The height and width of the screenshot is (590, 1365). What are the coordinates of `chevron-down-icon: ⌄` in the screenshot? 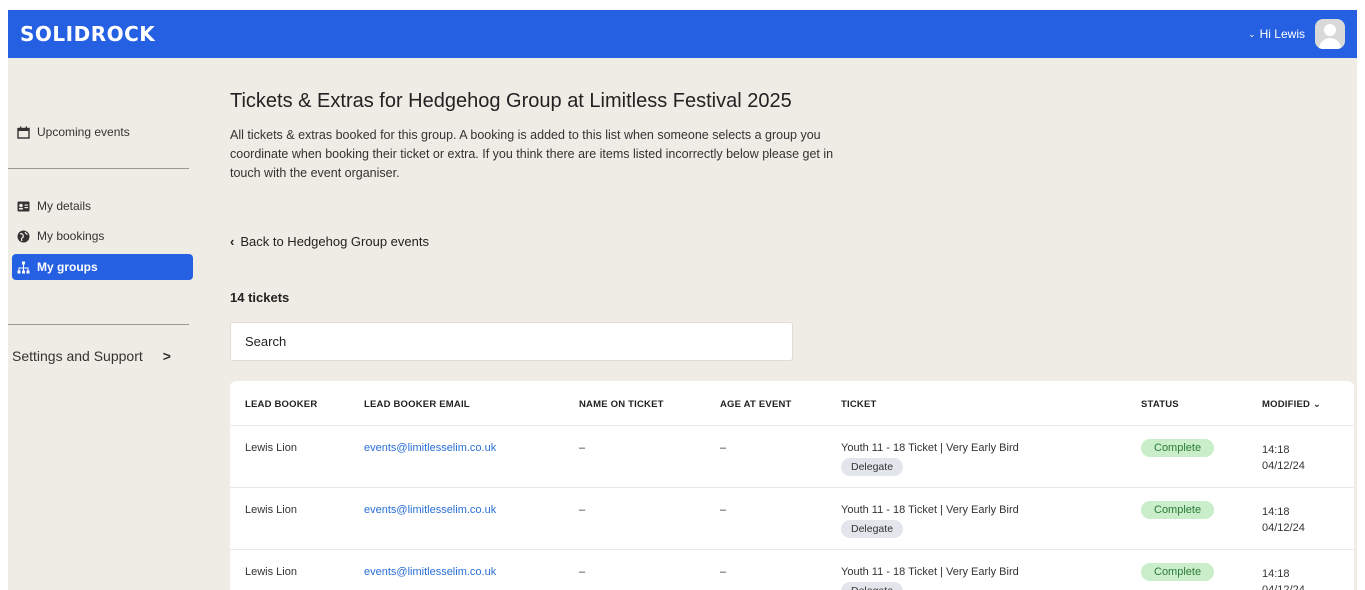 It's located at (1252, 33).